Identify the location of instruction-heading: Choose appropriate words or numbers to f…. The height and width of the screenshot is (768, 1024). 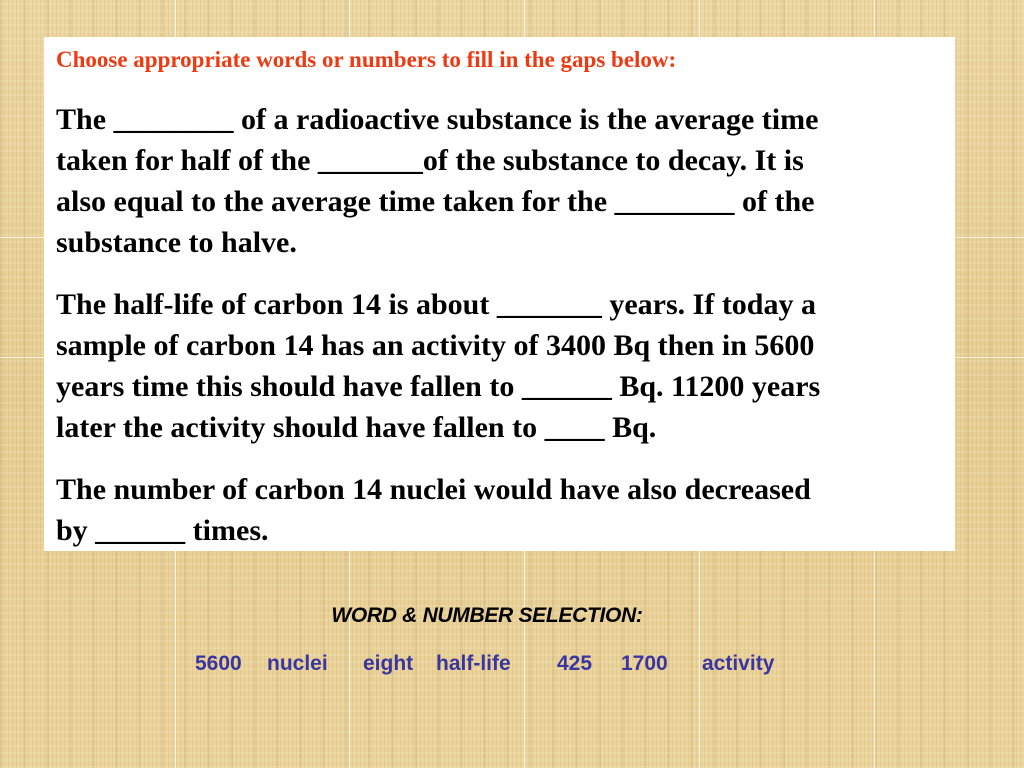
(366, 59).